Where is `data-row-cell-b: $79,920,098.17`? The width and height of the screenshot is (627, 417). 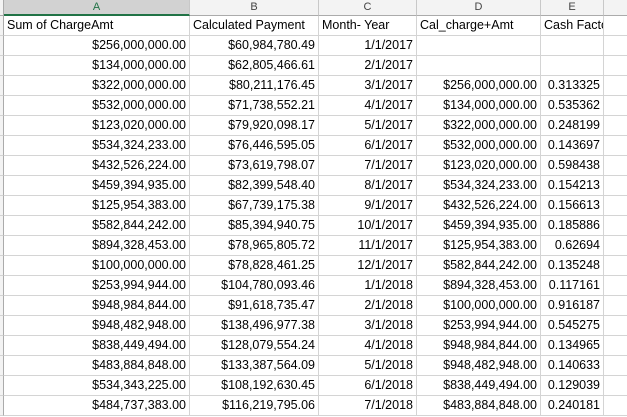
data-row-cell-b: $79,920,098.17 is located at coordinates (254, 126).